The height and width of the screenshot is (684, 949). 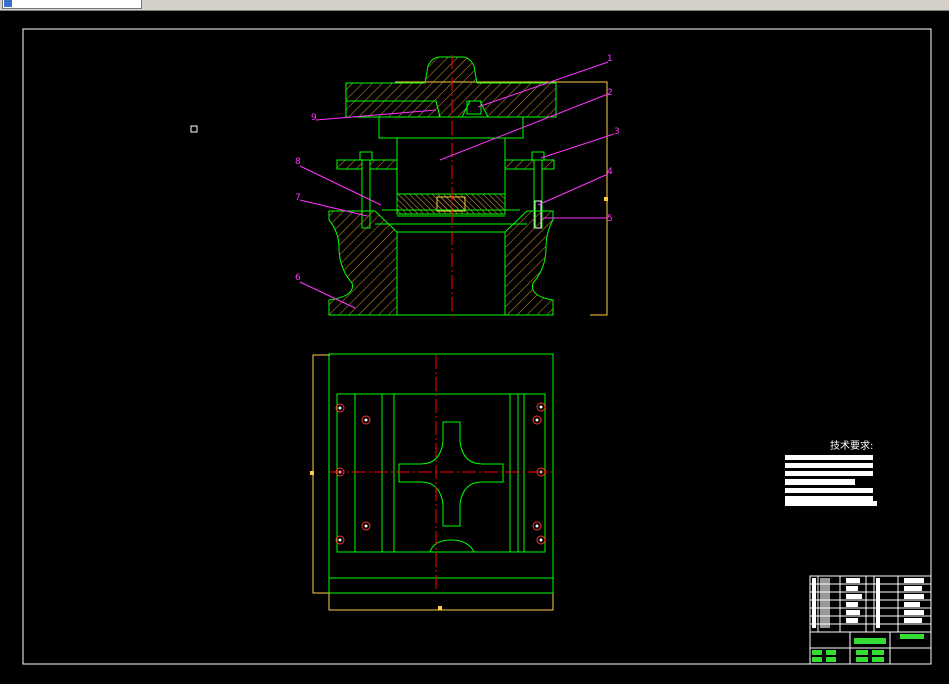 What do you see at coordinates (610, 172) in the screenshot?
I see `part-number-4: 4` at bounding box center [610, 172].